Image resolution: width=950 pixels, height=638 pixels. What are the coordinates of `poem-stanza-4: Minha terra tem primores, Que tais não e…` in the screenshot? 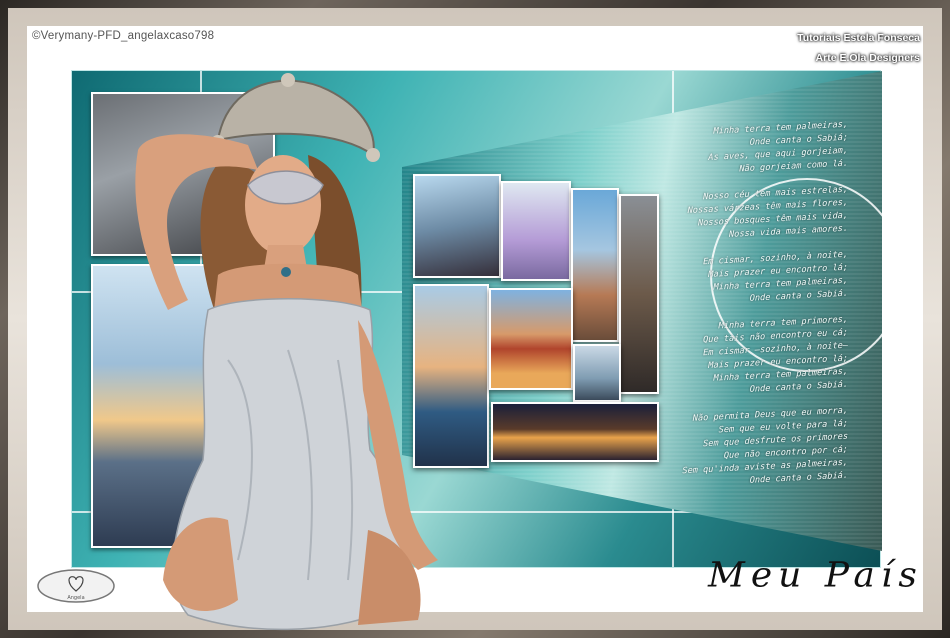 It's located at (745, 358).